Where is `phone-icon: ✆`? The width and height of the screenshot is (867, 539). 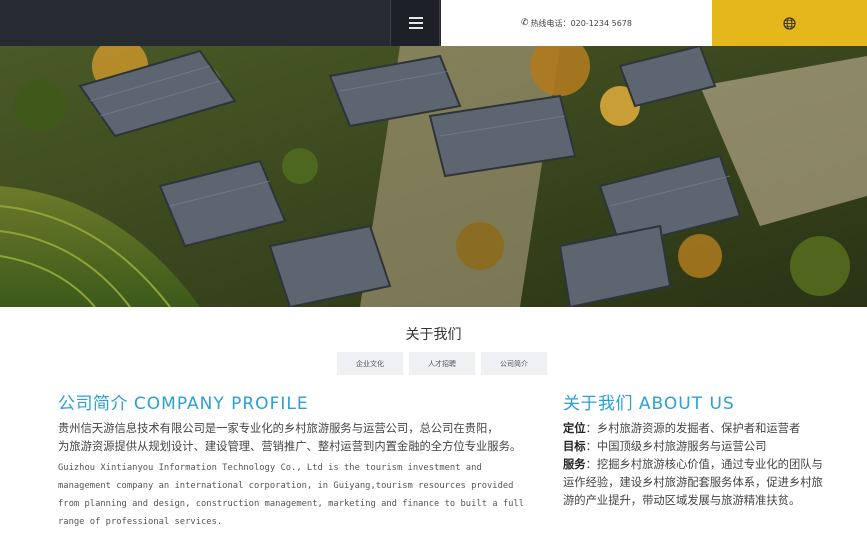
phone-icon: ✆ is located at coordinates (525, 23).